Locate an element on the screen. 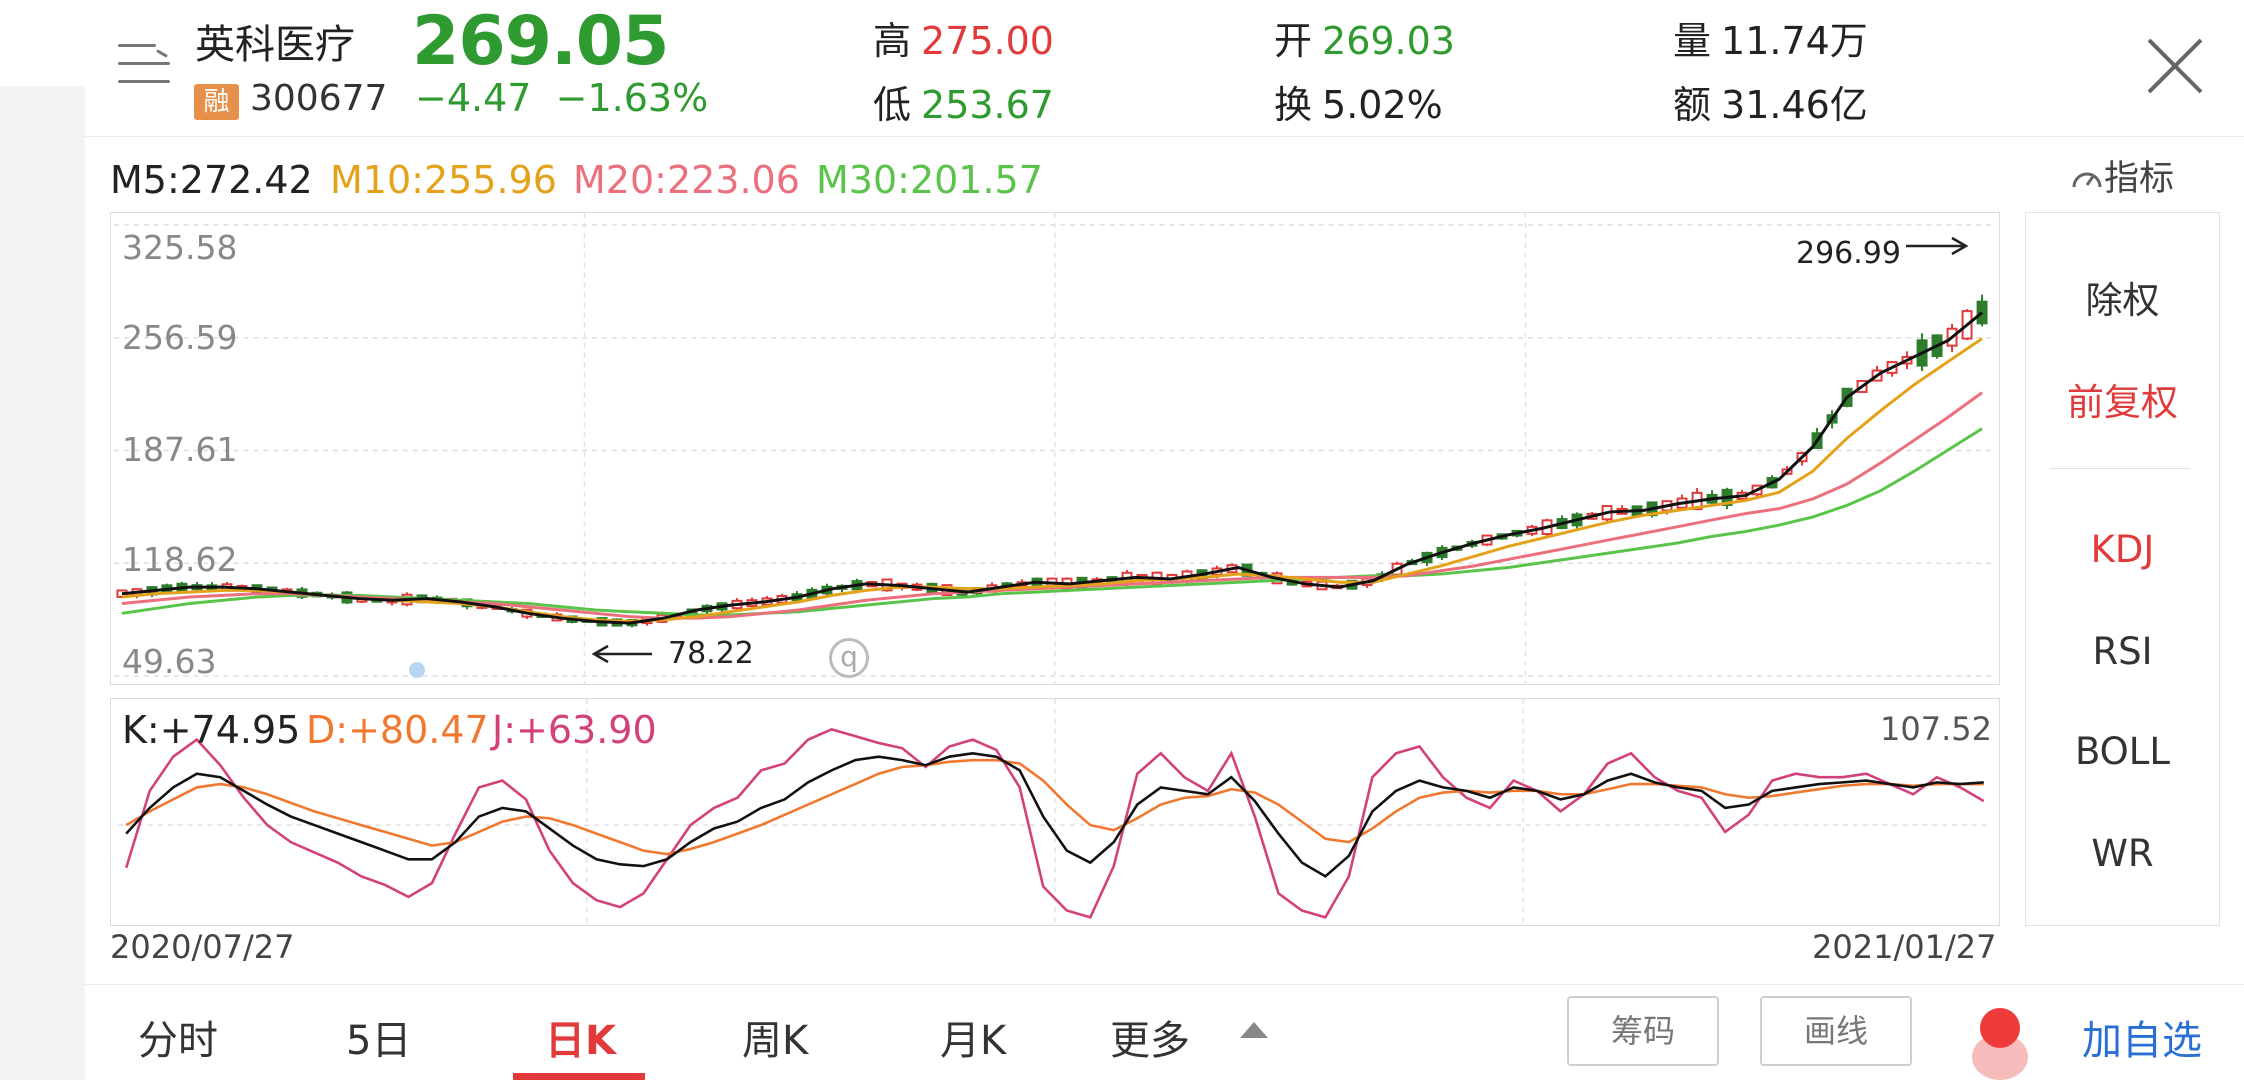 The width and height of the screenshot is (2244, 1081). left-edge-panel is located at coordinates (42, 583).